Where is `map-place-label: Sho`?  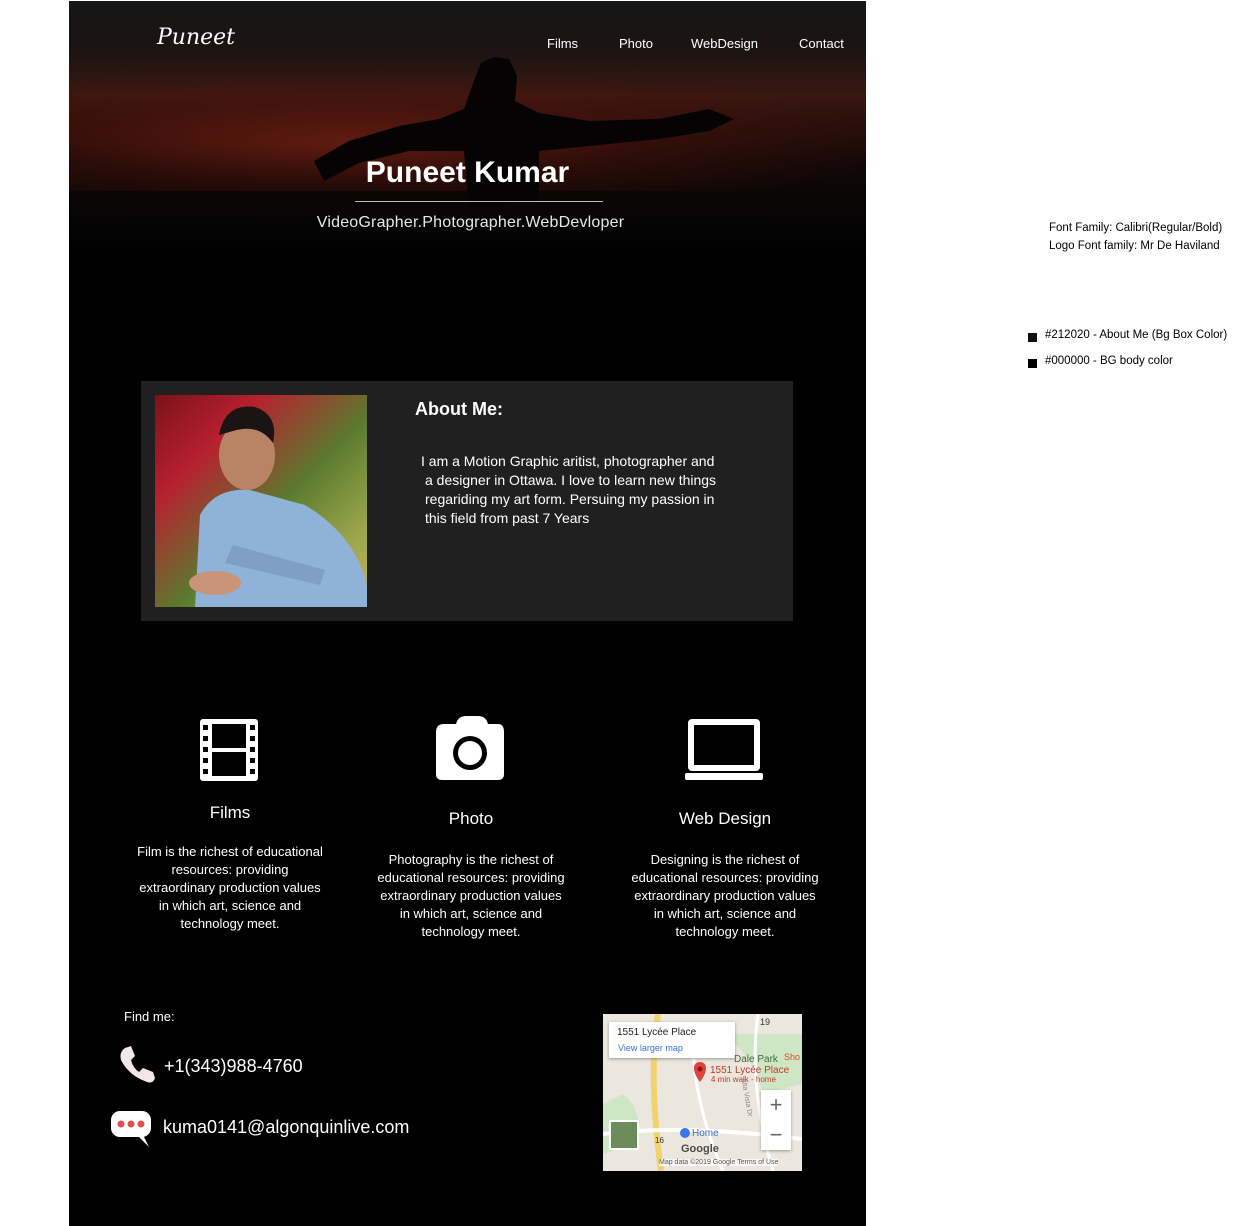 map-place-label: Sho is located at coordinates (792, 1057).